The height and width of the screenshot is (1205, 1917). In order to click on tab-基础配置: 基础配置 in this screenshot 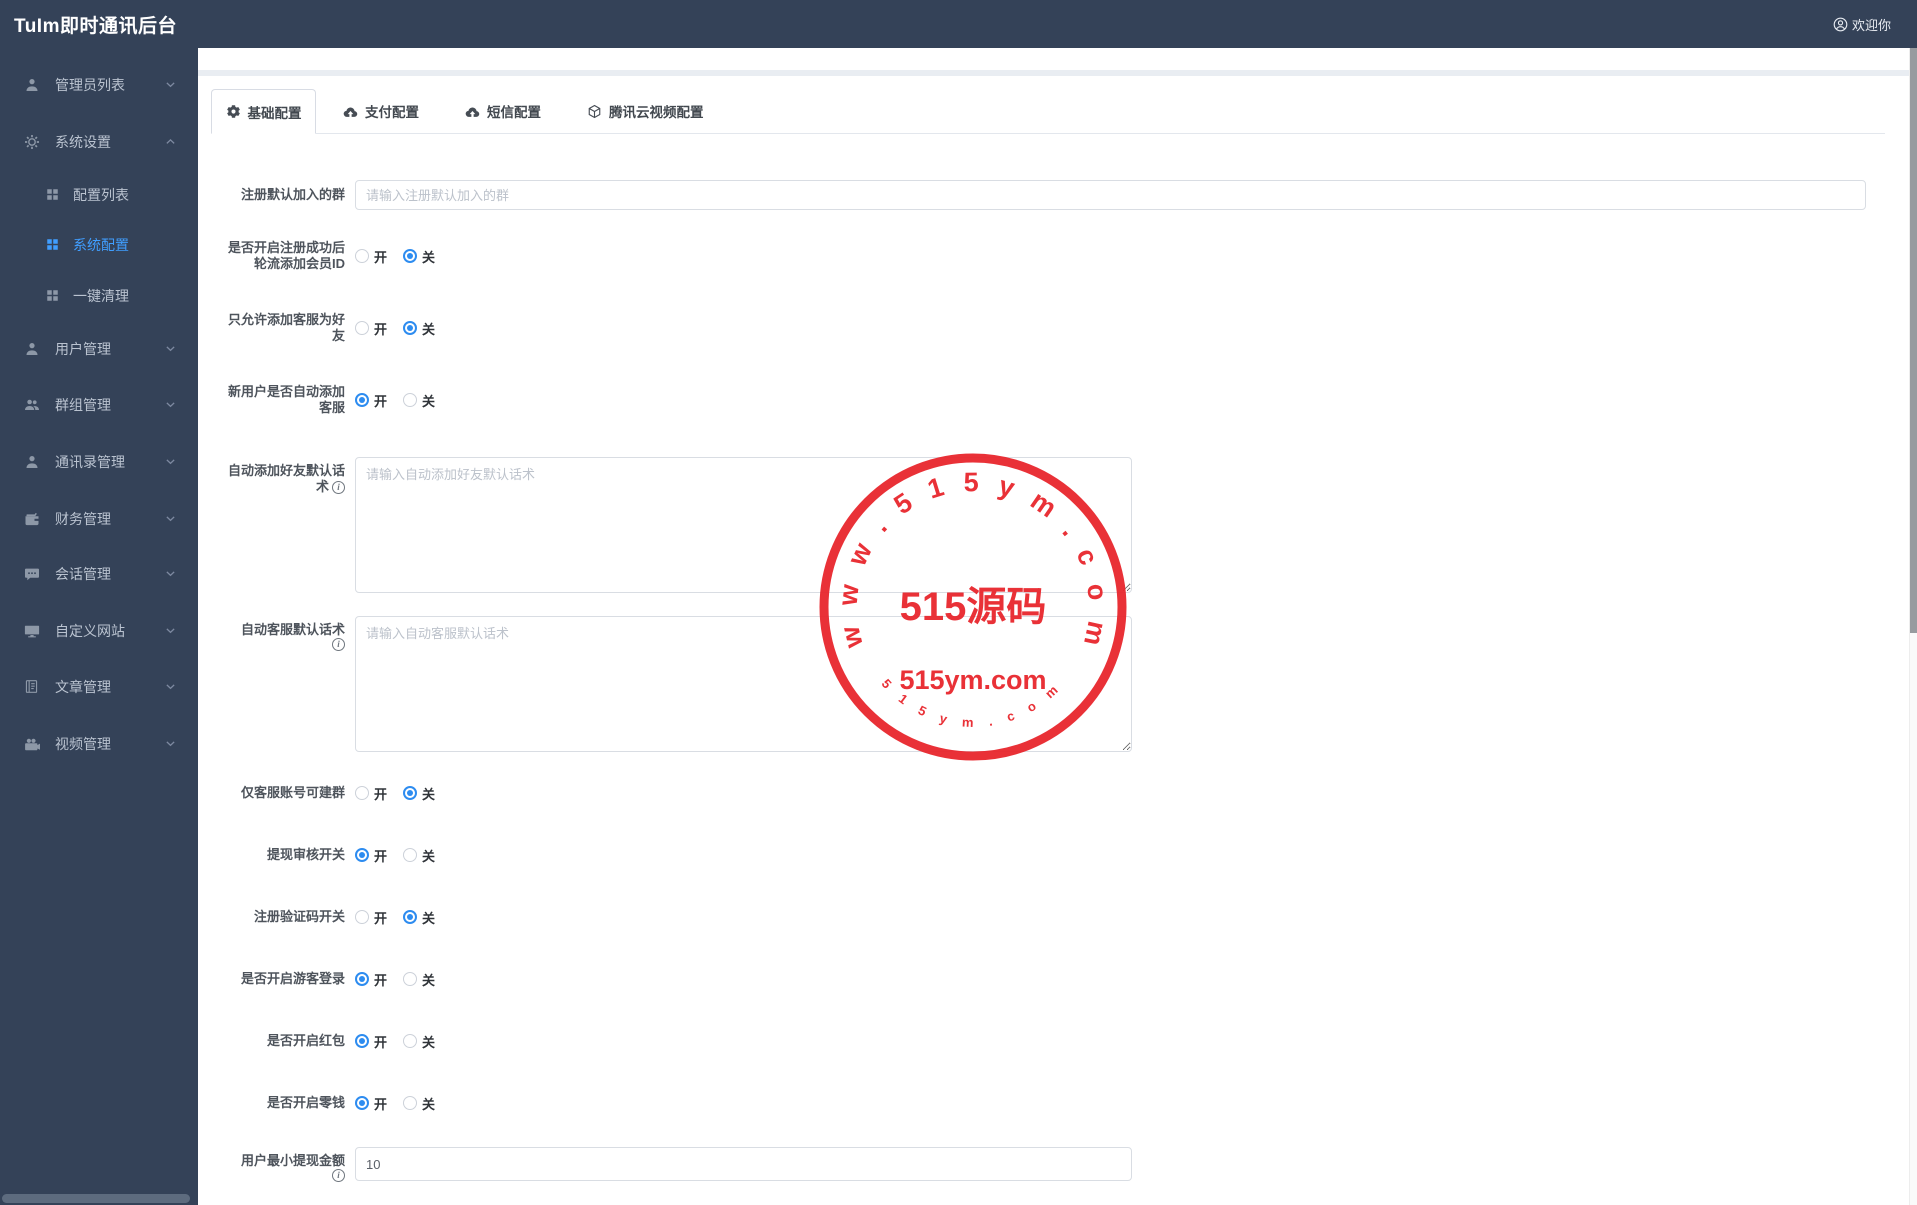, I will do `click(263, 111)`.